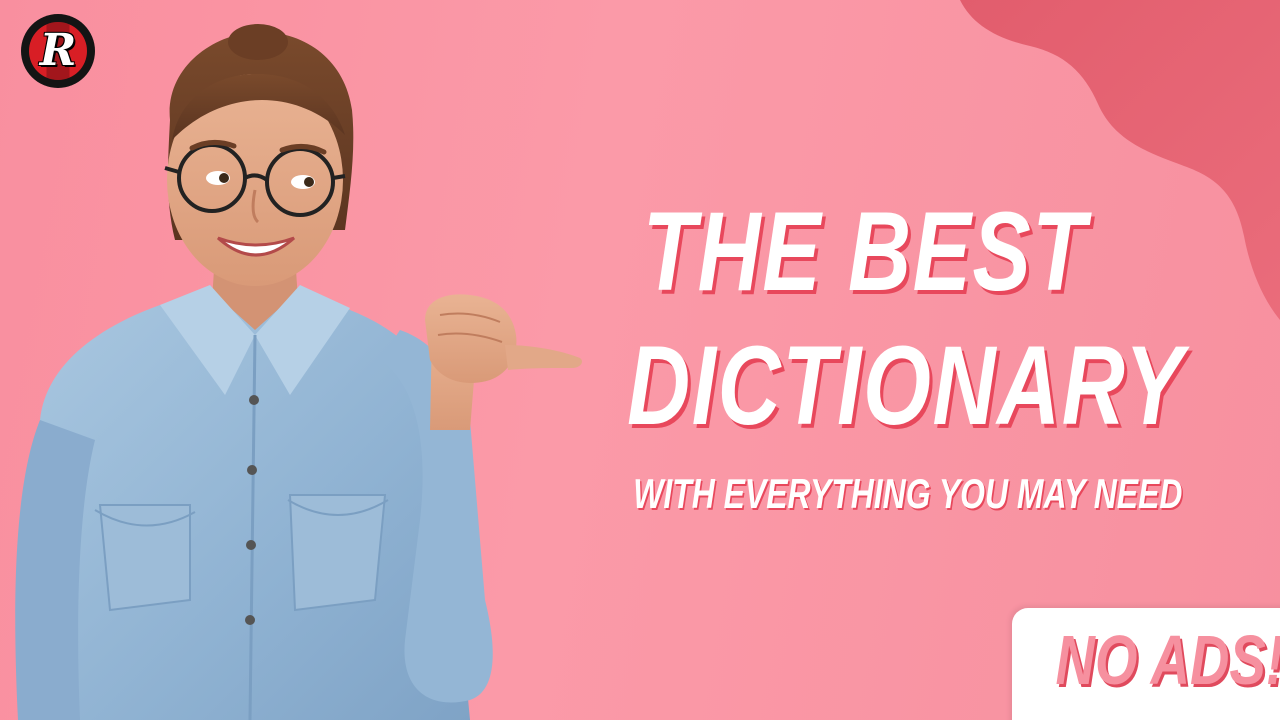 The width and height of the screenshot is (1280, 720). I want to click on logo-letter: R, so click(58, 50).